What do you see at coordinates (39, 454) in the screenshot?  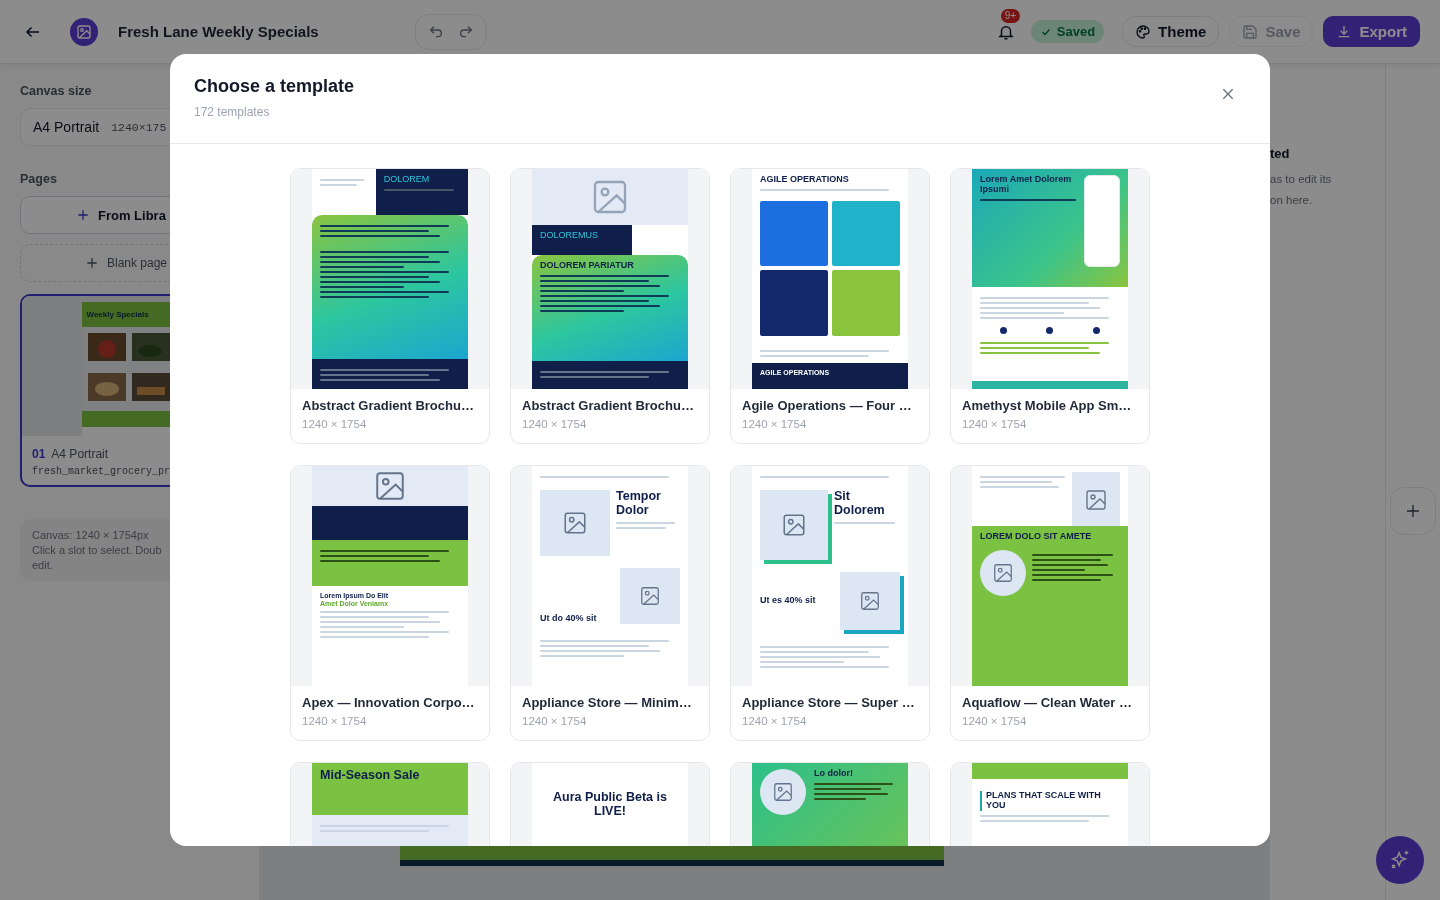 I see `page-number: 01` at bounding box center [39, 454].